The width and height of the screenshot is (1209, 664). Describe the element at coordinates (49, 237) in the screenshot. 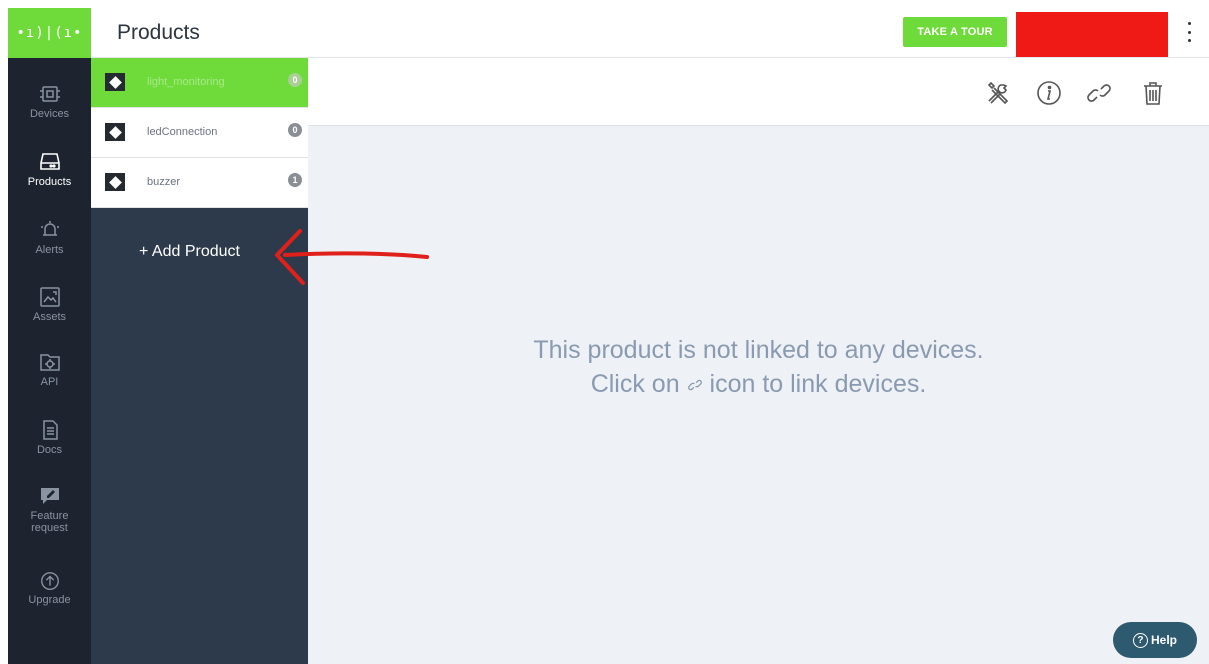

I see `nav-item-alerts: Alerts` at that location.